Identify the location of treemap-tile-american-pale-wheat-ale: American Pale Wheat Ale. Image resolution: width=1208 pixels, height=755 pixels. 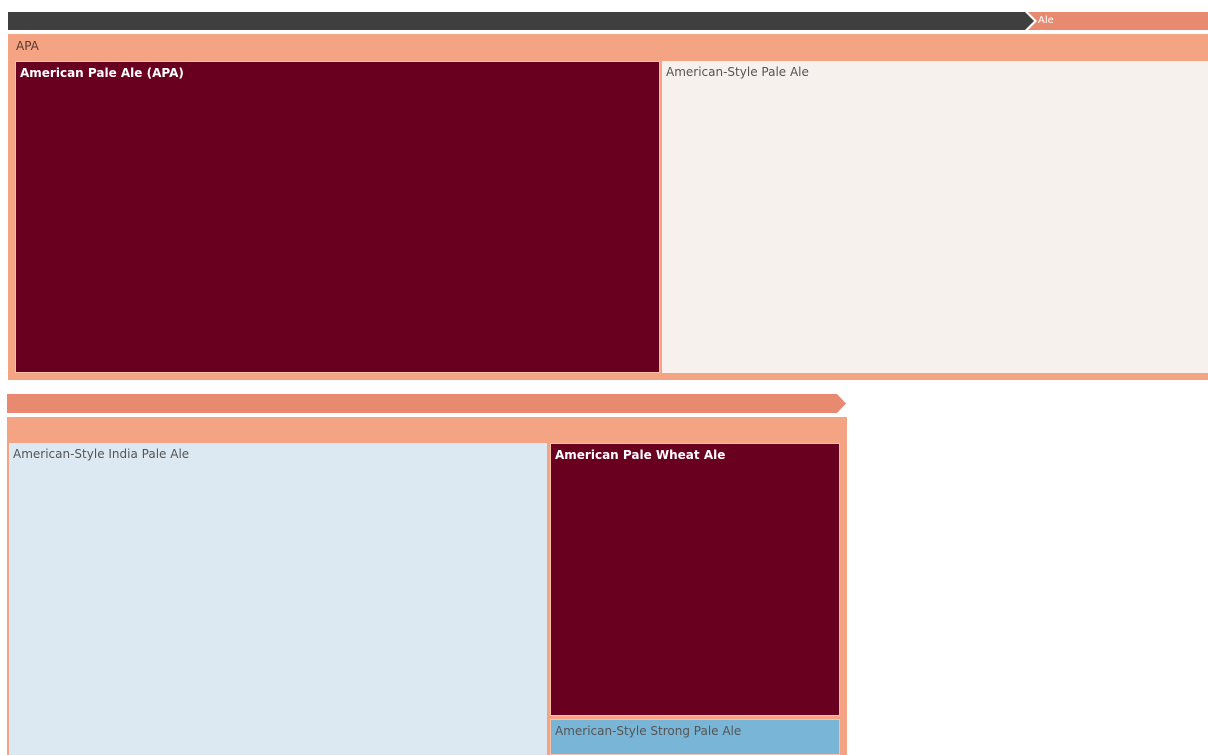
(695, 579).